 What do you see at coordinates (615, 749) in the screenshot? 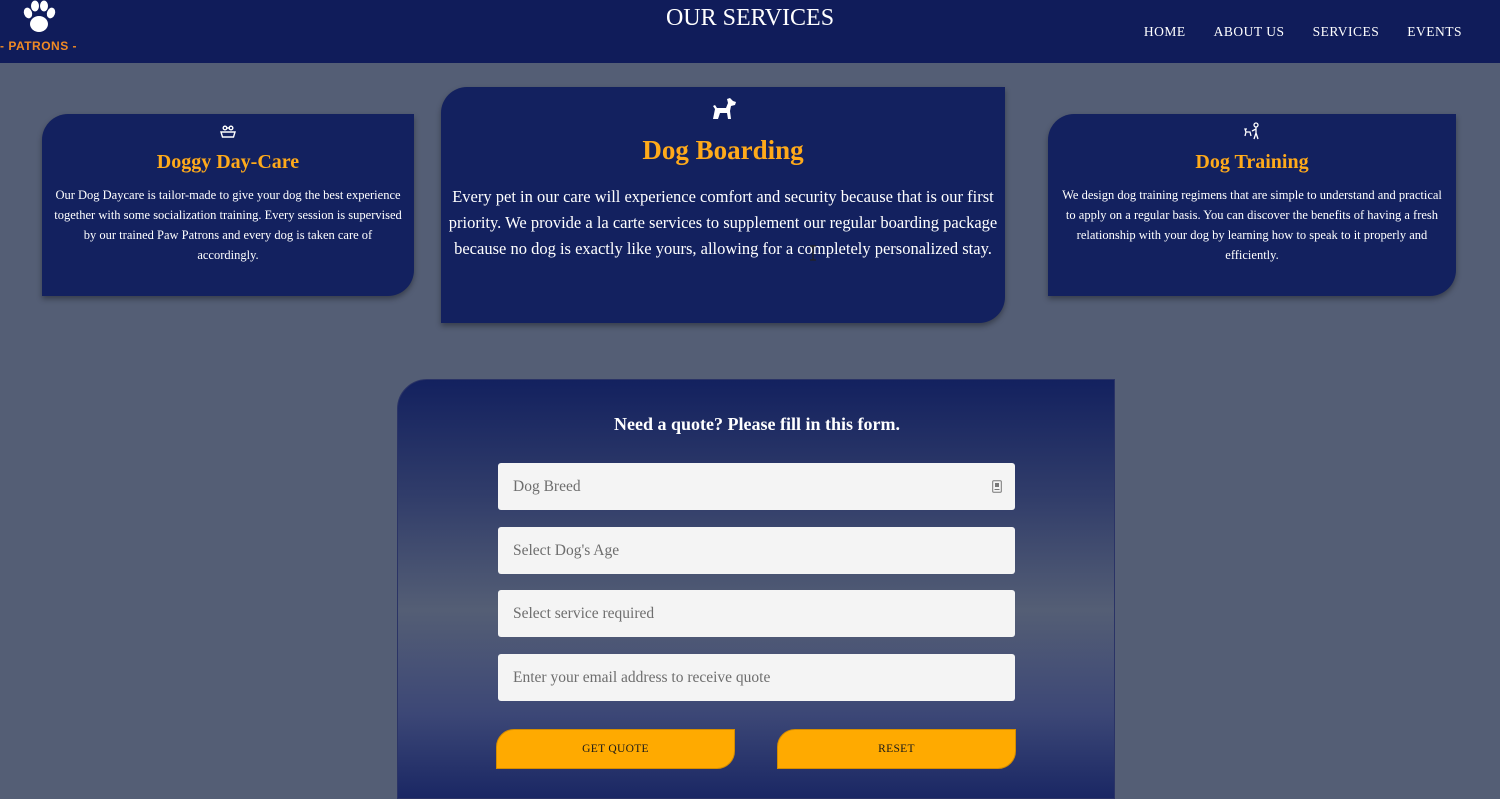
I see `get-quote-button: GET QUOTE` at bounding box center [615, 749].